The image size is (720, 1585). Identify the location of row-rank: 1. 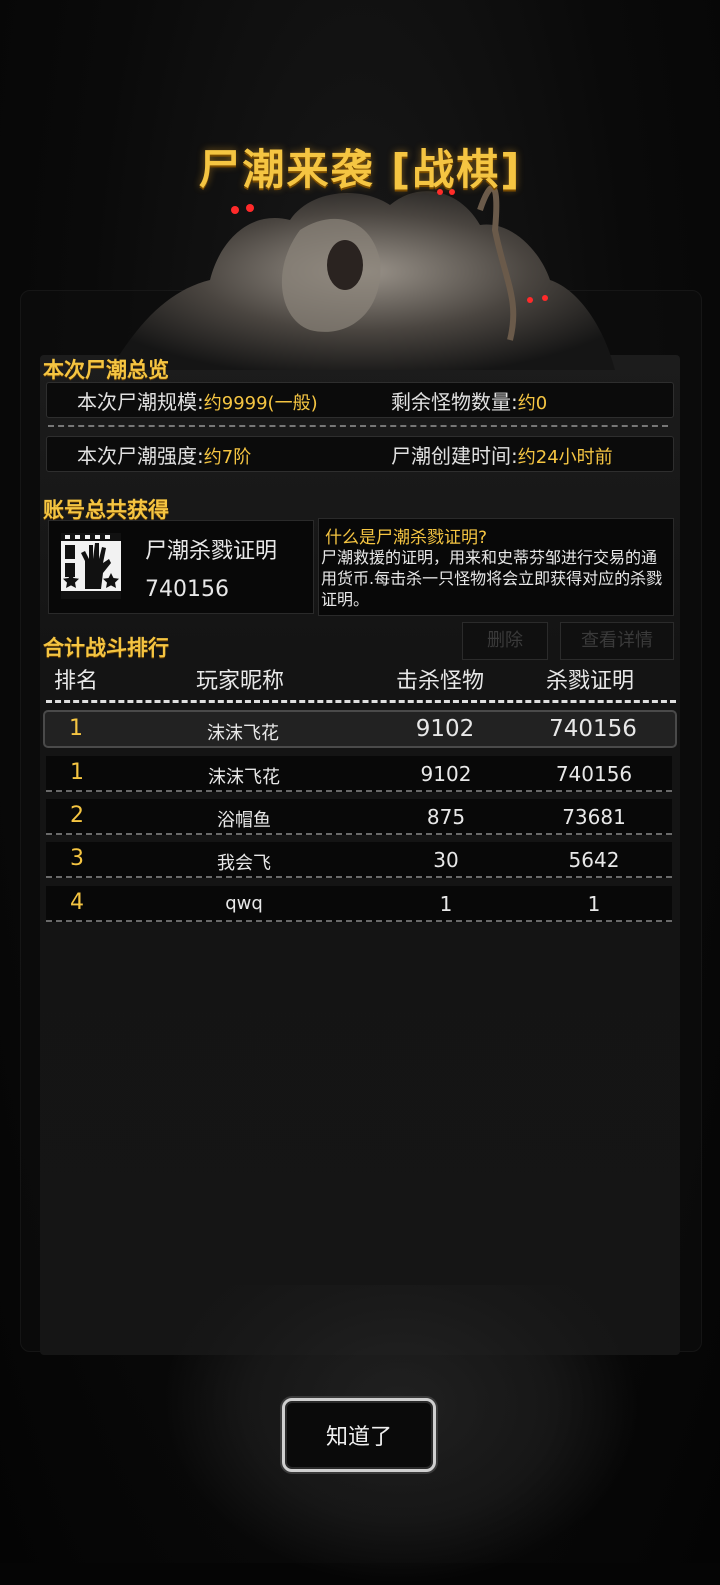
(77, 772).